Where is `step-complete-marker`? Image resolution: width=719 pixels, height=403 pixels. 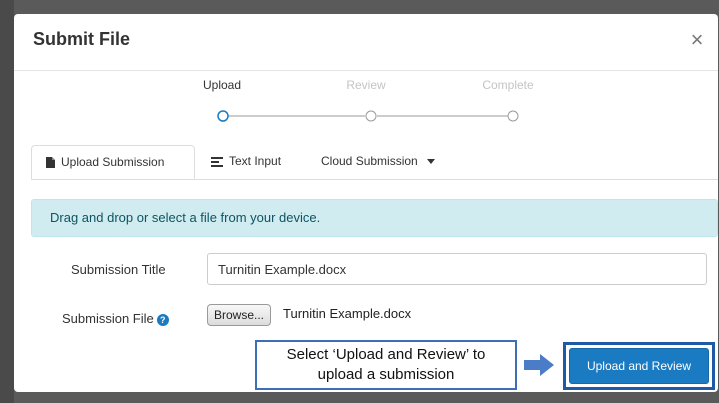 step-complete-marker is located at coordinates (513, 116).